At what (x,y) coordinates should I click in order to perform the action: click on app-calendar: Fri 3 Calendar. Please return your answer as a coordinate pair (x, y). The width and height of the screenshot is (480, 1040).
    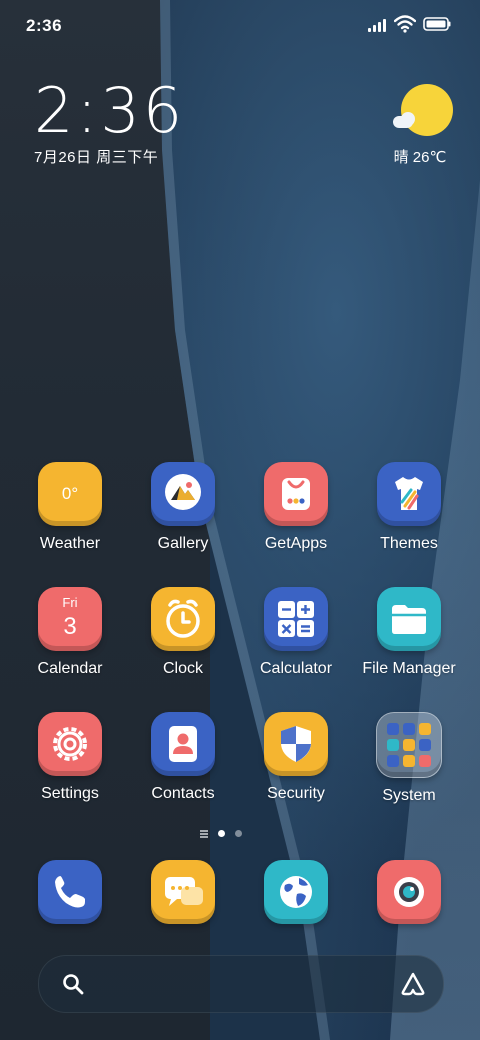
    Looking at the image, I should click on (70, 632).